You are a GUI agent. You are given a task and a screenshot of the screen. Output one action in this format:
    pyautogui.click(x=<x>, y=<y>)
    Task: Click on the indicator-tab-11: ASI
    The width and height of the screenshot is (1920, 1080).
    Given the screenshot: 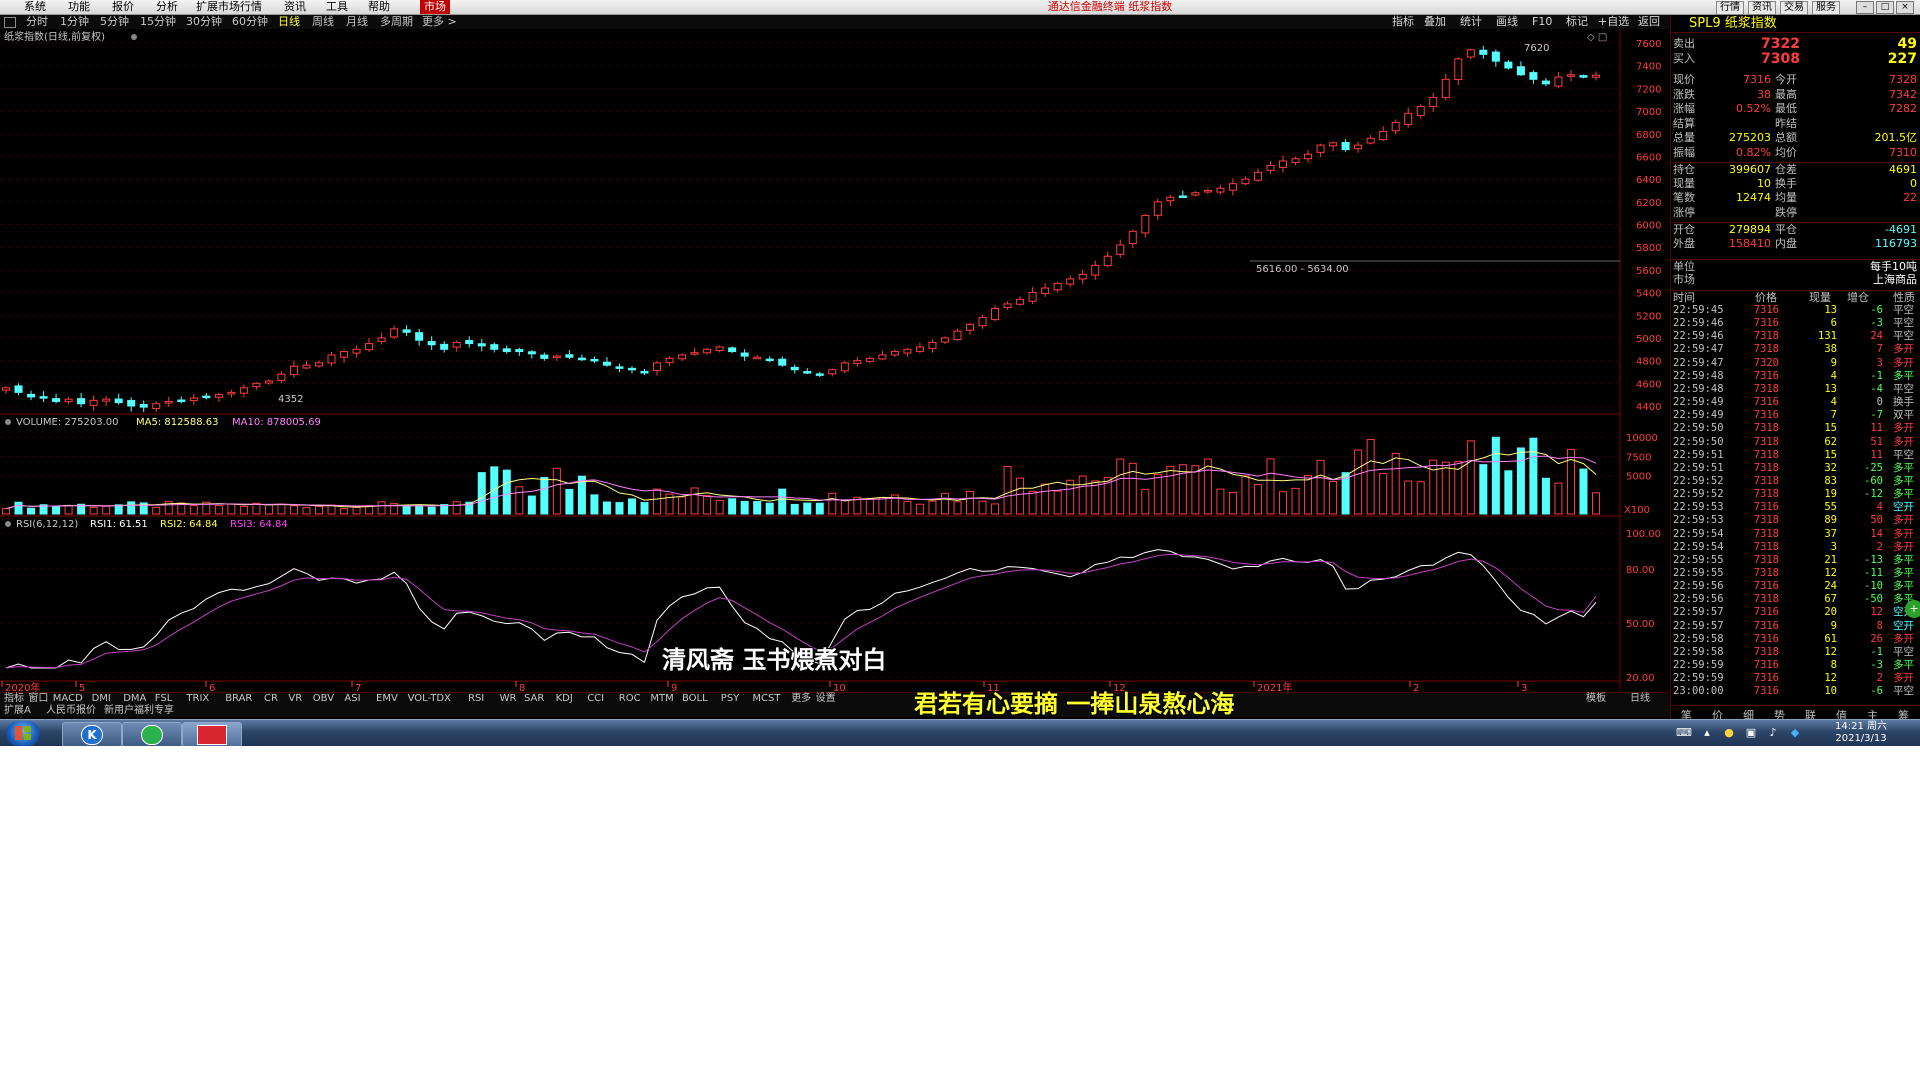 What is the action you would take?
    pyautogui.click(x=352, y=699)
    